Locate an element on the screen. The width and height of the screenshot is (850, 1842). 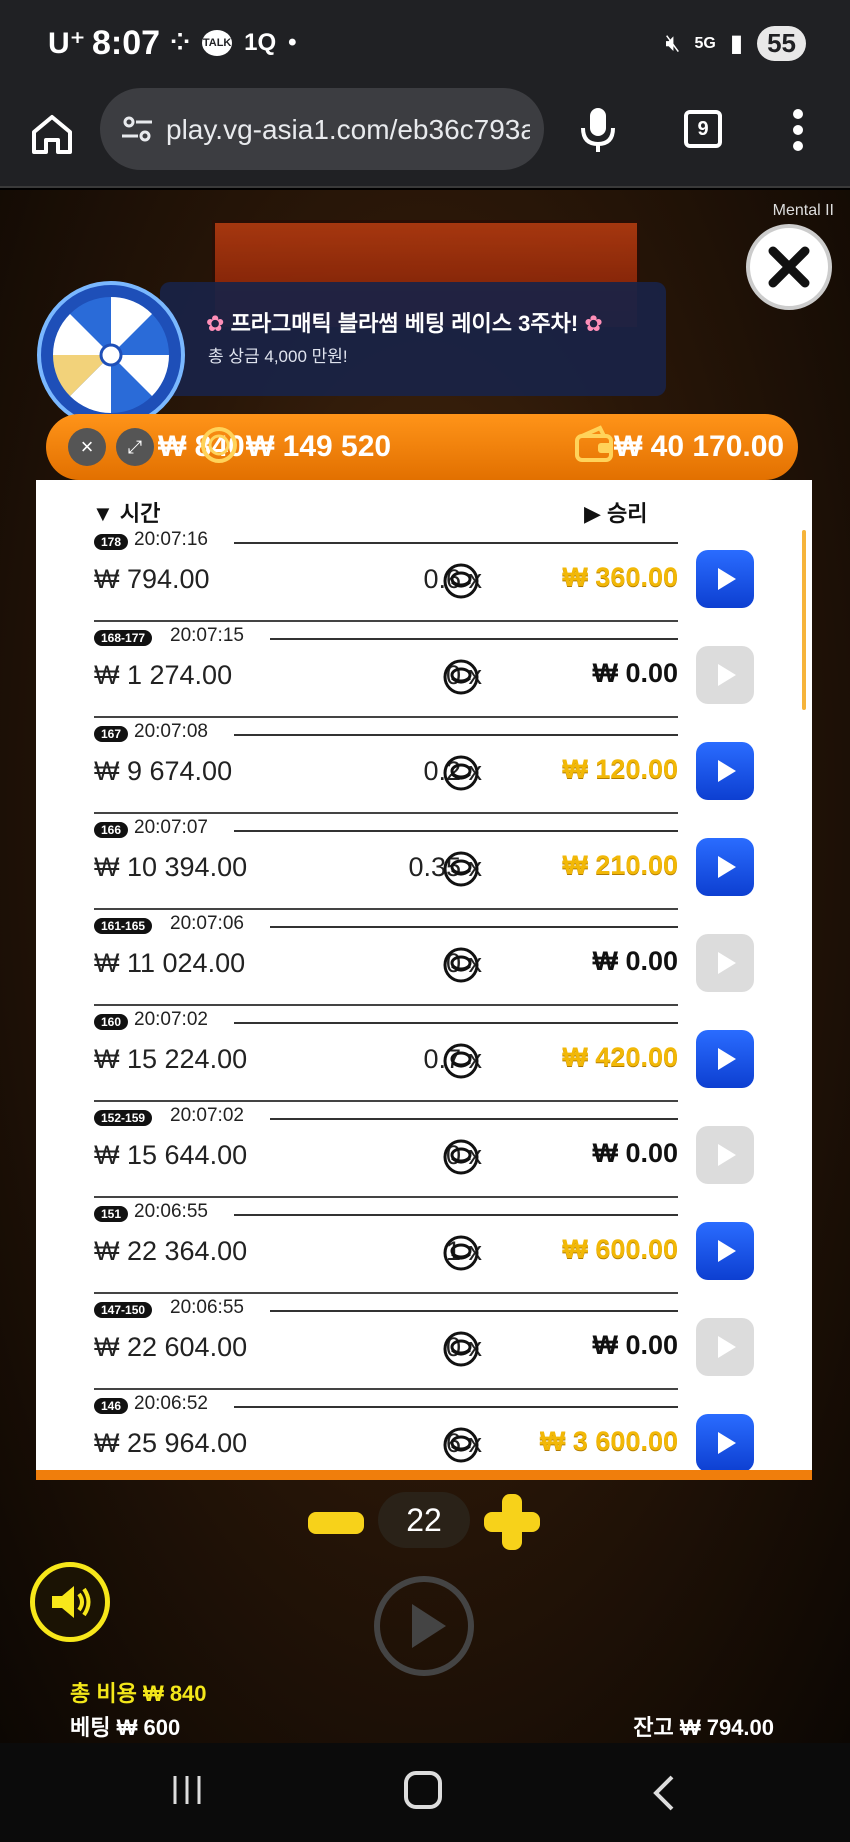
row-time: 20:07:02 is located at coordinates (207, 1115).